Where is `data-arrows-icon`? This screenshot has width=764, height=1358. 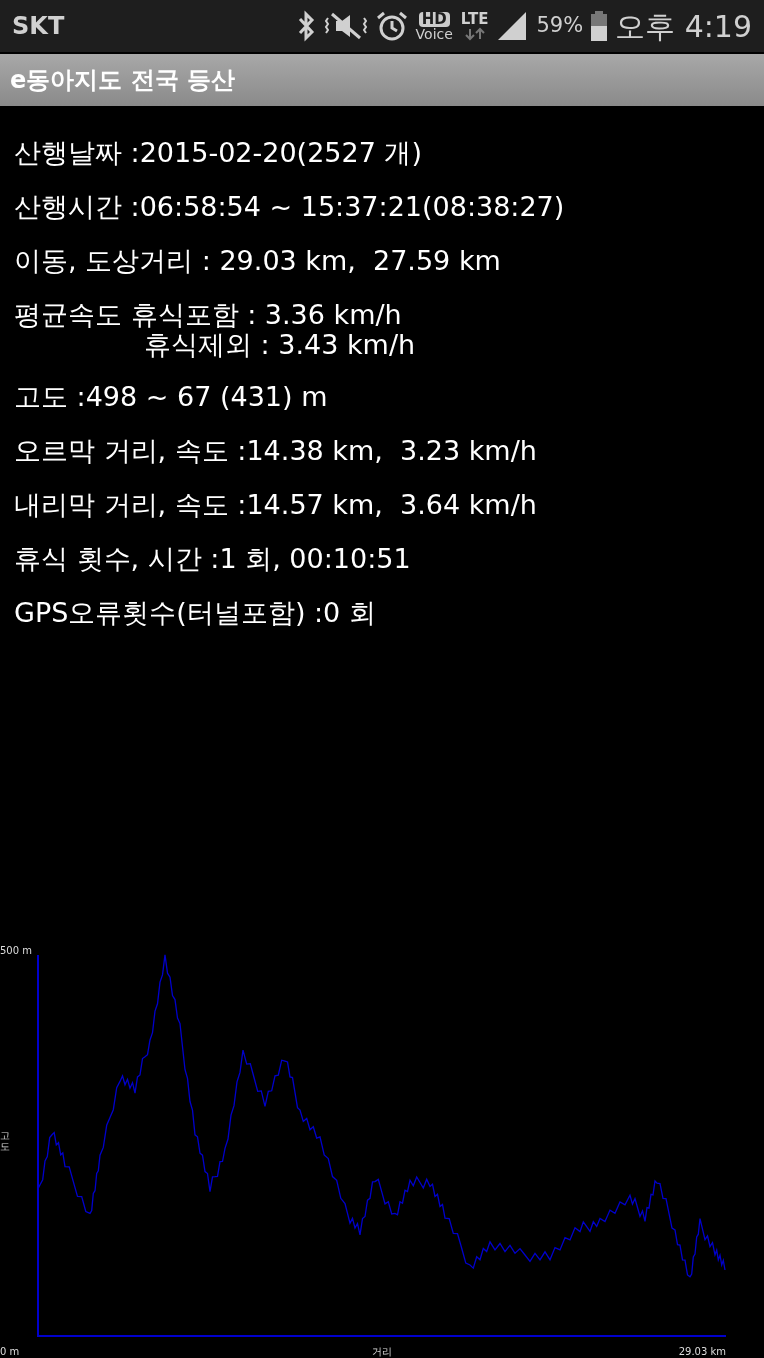 data-arrows-icon is located at coordinates (474, 33).